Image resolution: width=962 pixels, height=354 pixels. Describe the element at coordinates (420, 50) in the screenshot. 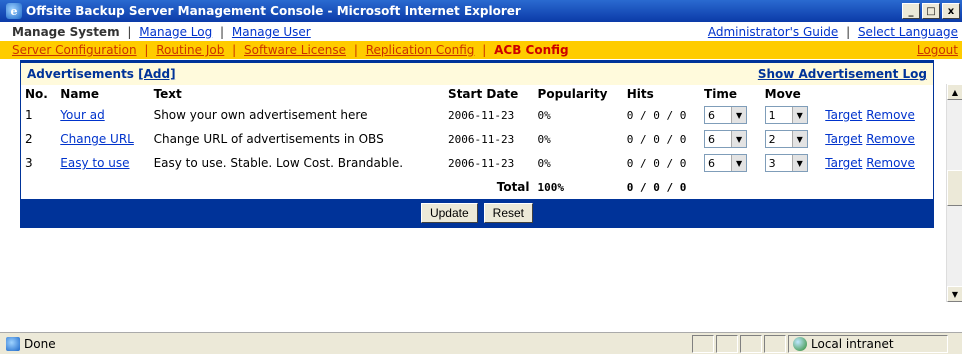

I see `nav-replication-config: Replication Config` at that location.